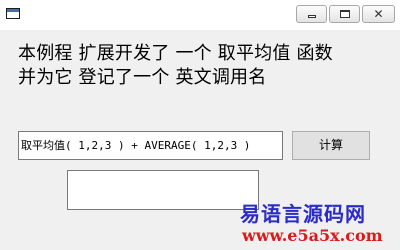  I want to click on description-line-2: 并为它 登记了一个 英文调用名, so click(142, 77).